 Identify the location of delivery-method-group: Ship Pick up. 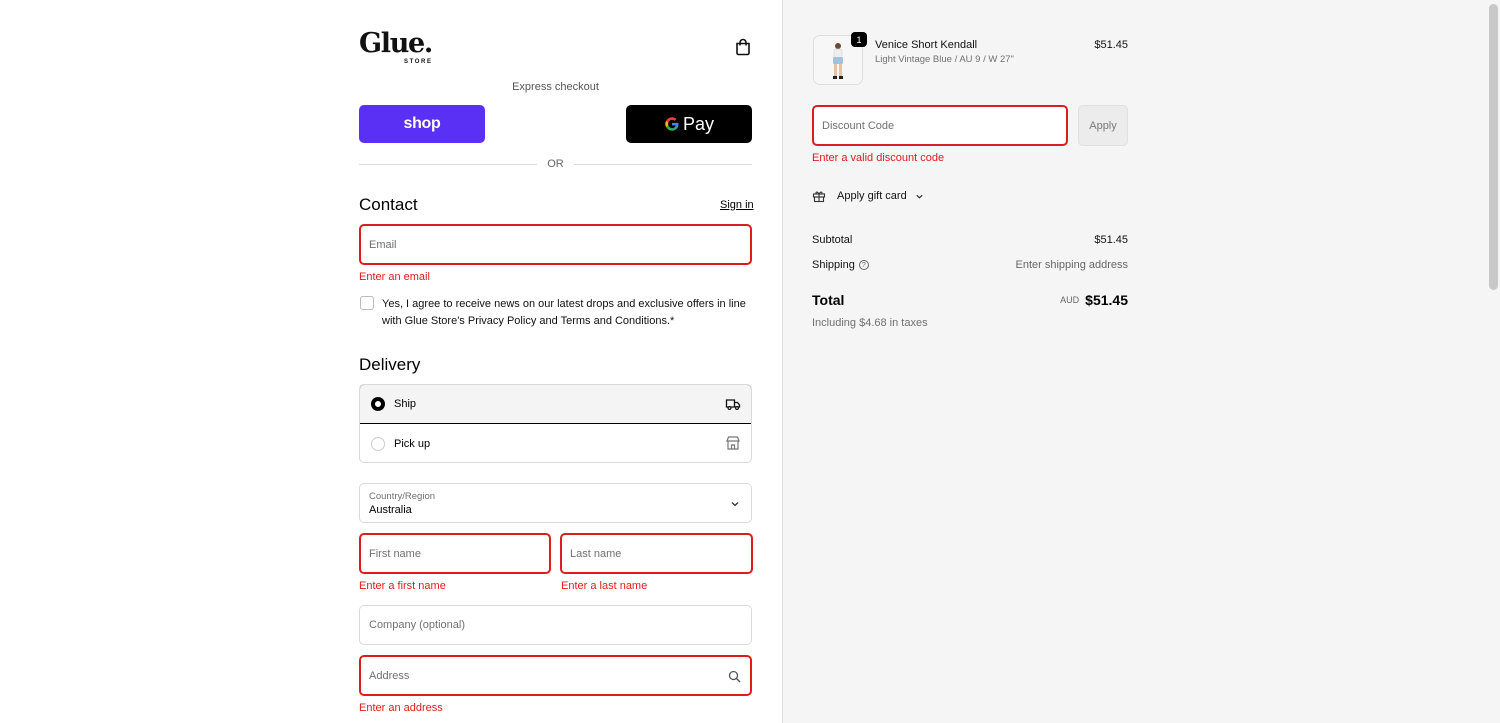
(555, 423).